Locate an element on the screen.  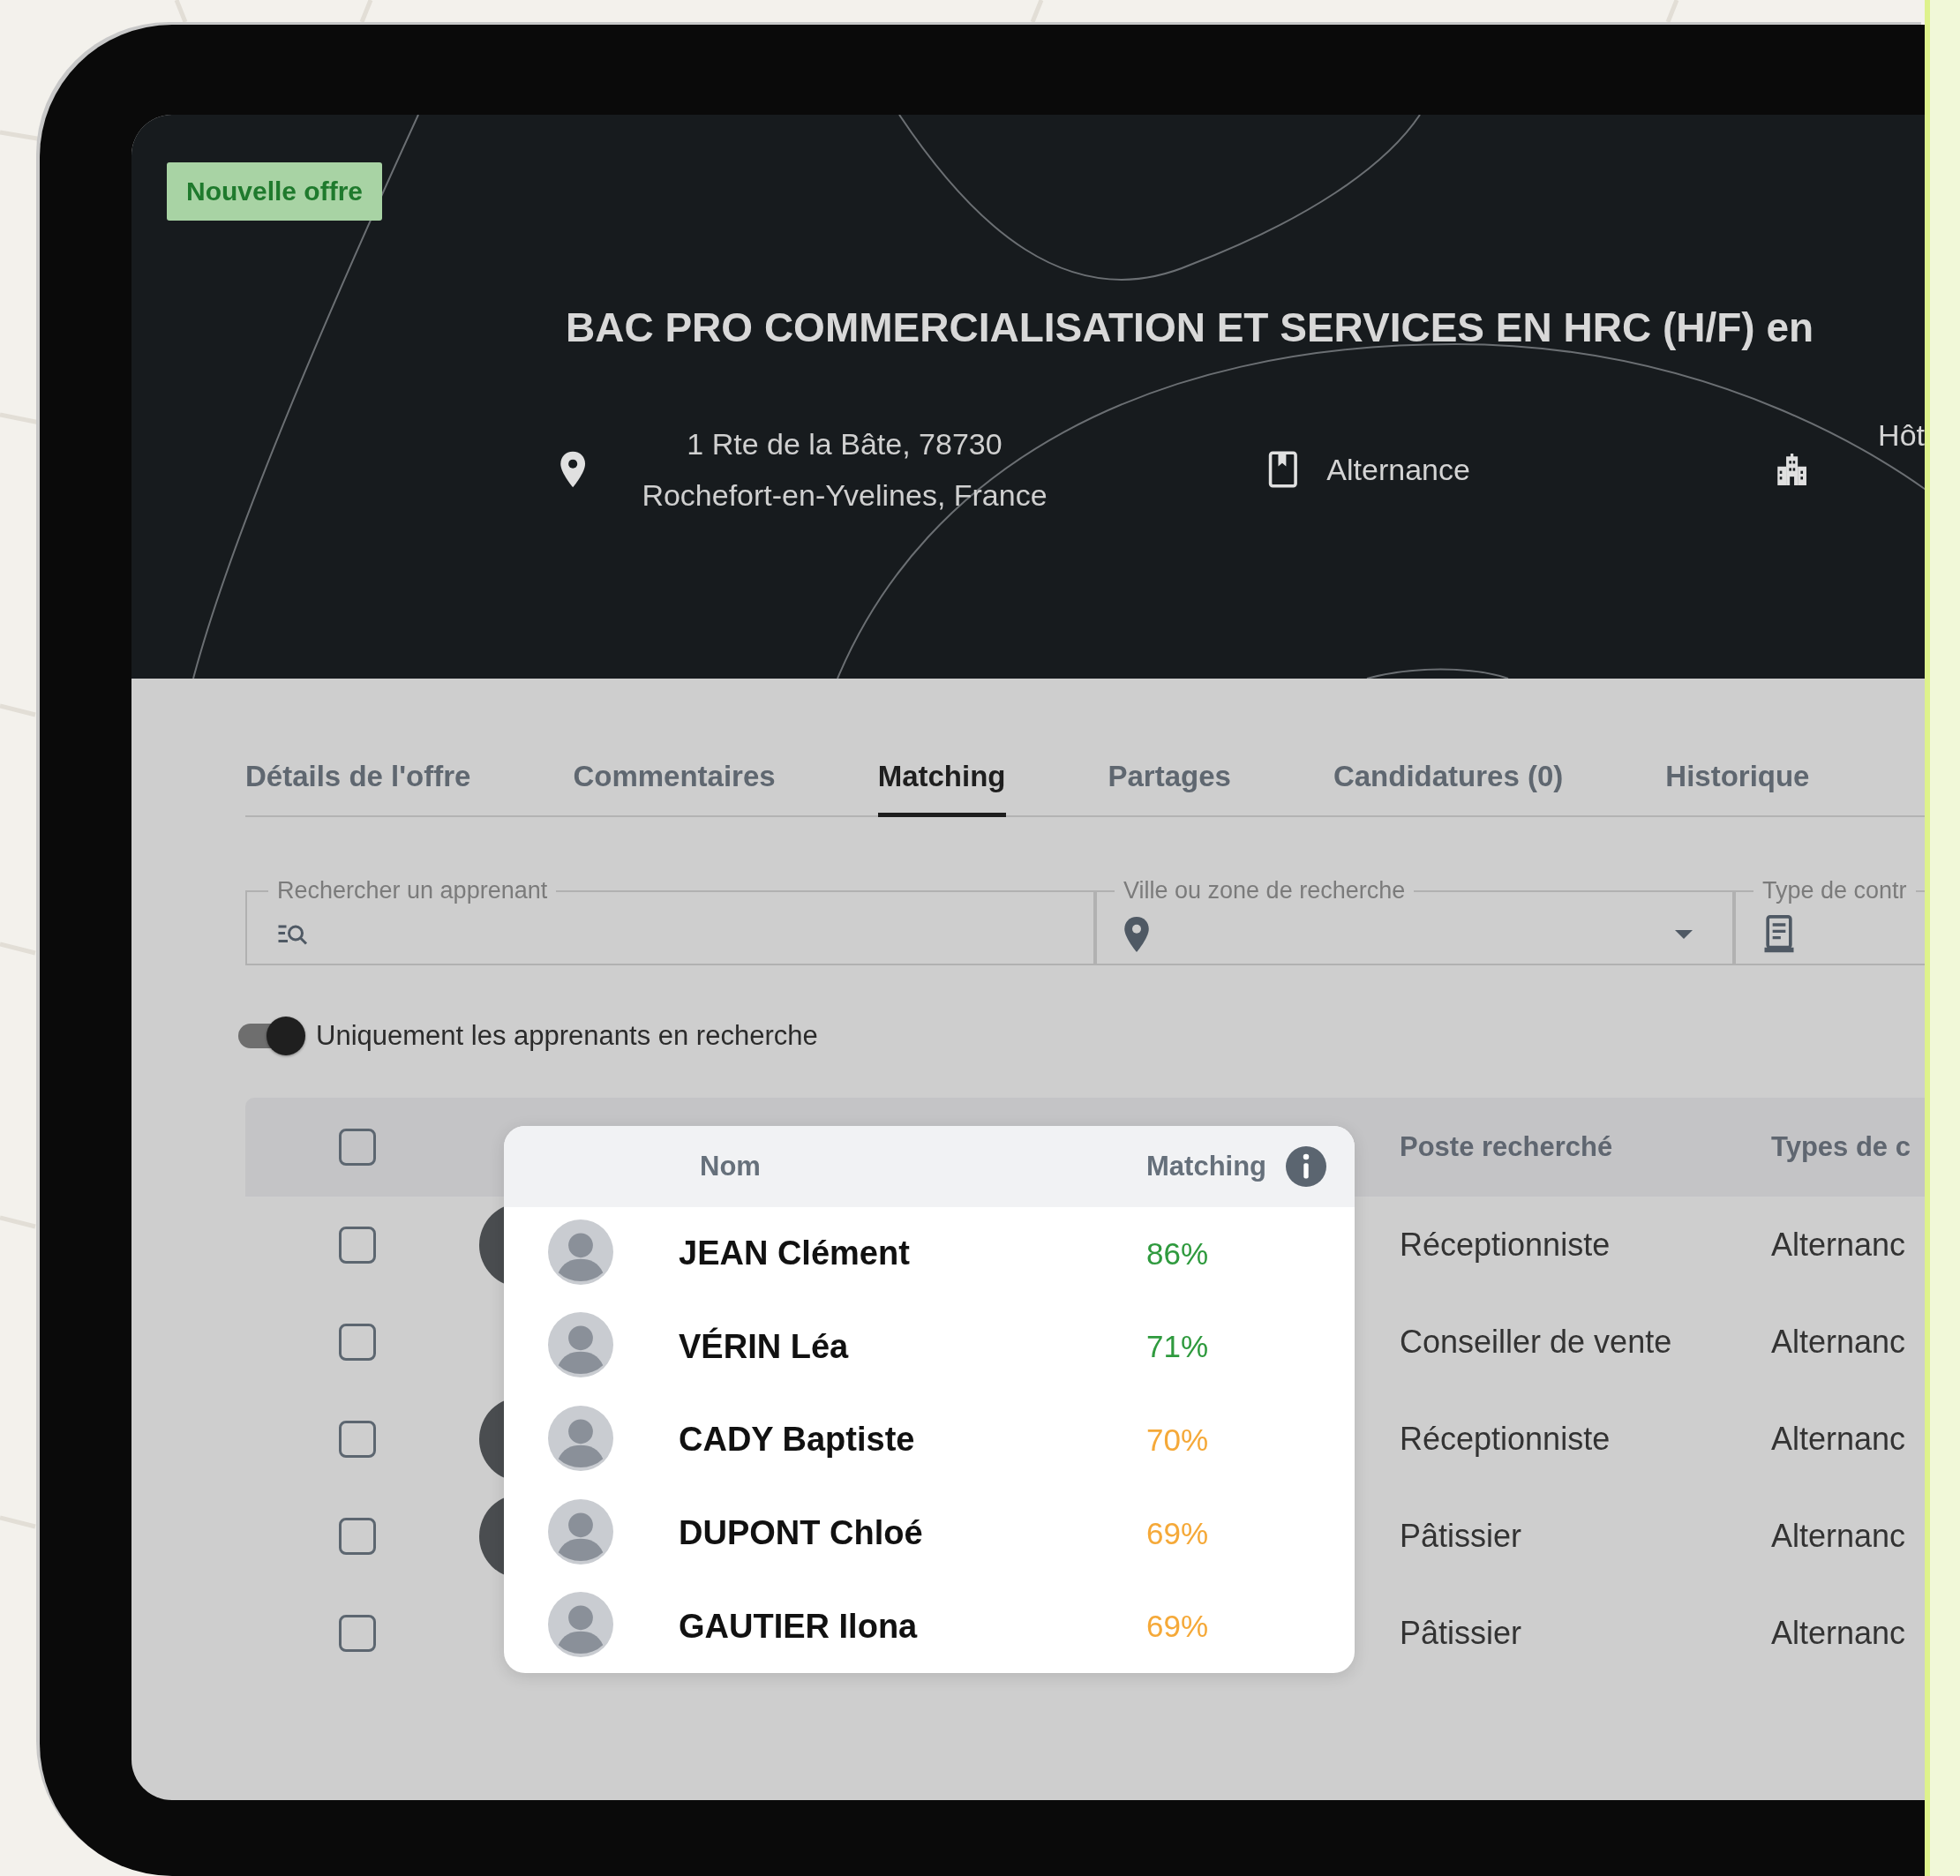
job-title: BAC PRO COMMERCIALISATION ET SERVICES EN HRC (H/F) en is located at coordinates (1191, 328).